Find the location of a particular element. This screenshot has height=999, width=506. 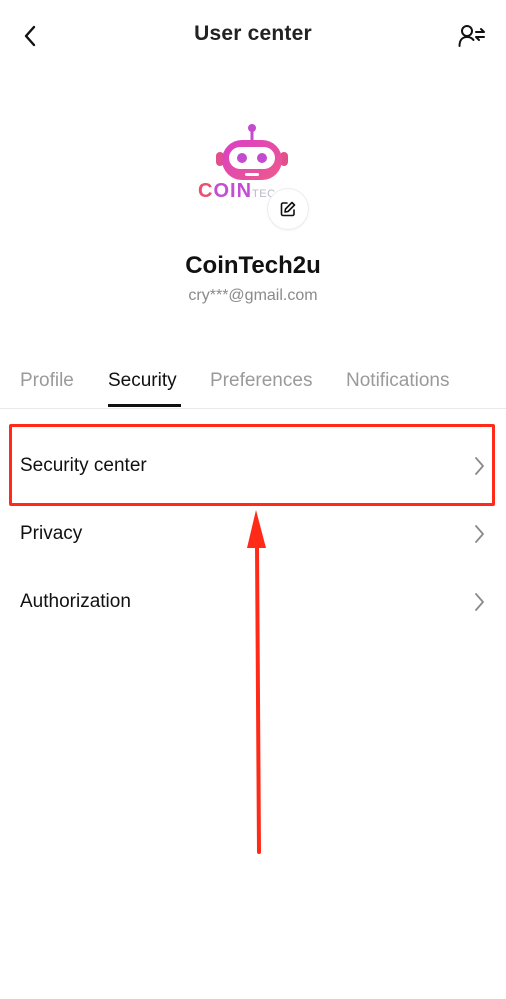

tab-preferences: Preferences is located at coordinates (261, 381).